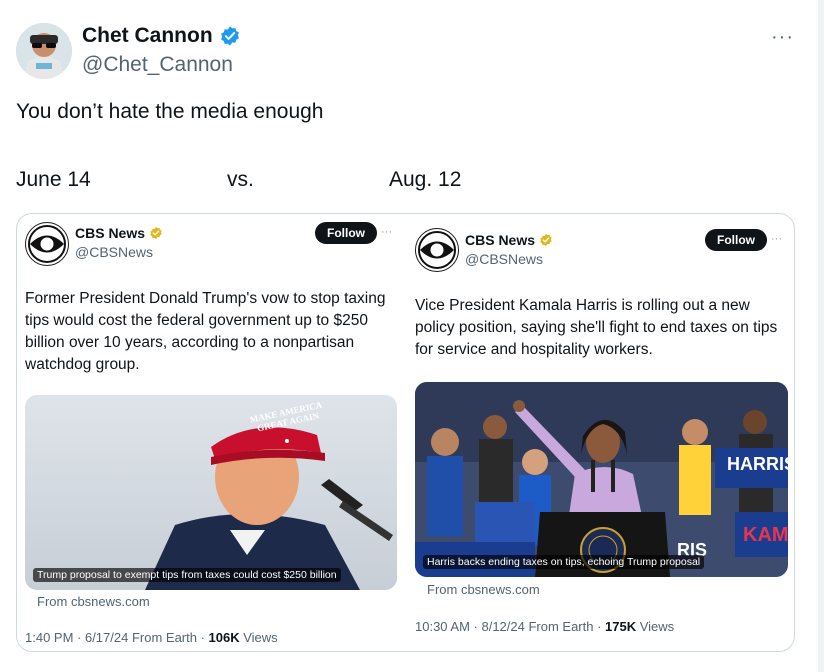 This screenshot has height=672, width=824. Describe the element at coordinates (240, 179) in the screenshot. I see `versus-label: vs.` at that location.